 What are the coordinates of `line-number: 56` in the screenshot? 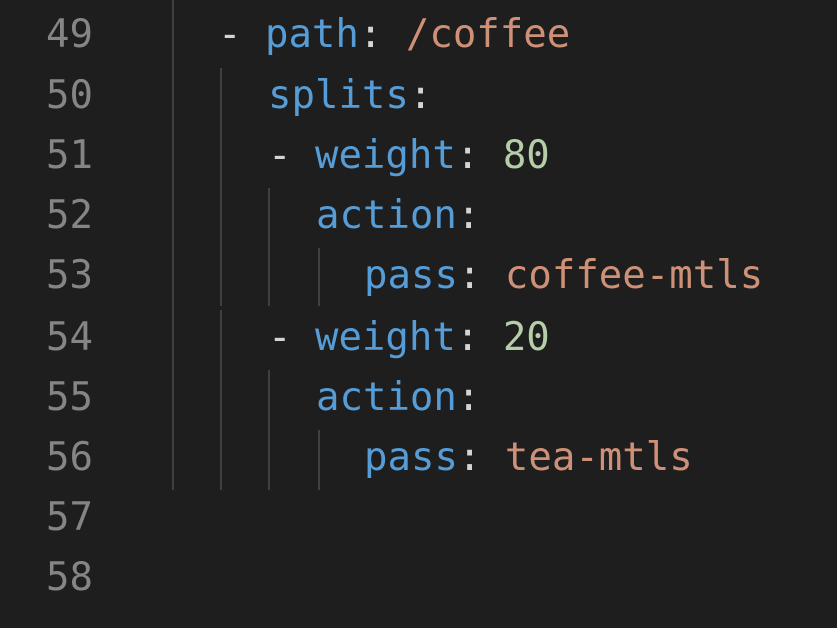 It's located at (69, 457).